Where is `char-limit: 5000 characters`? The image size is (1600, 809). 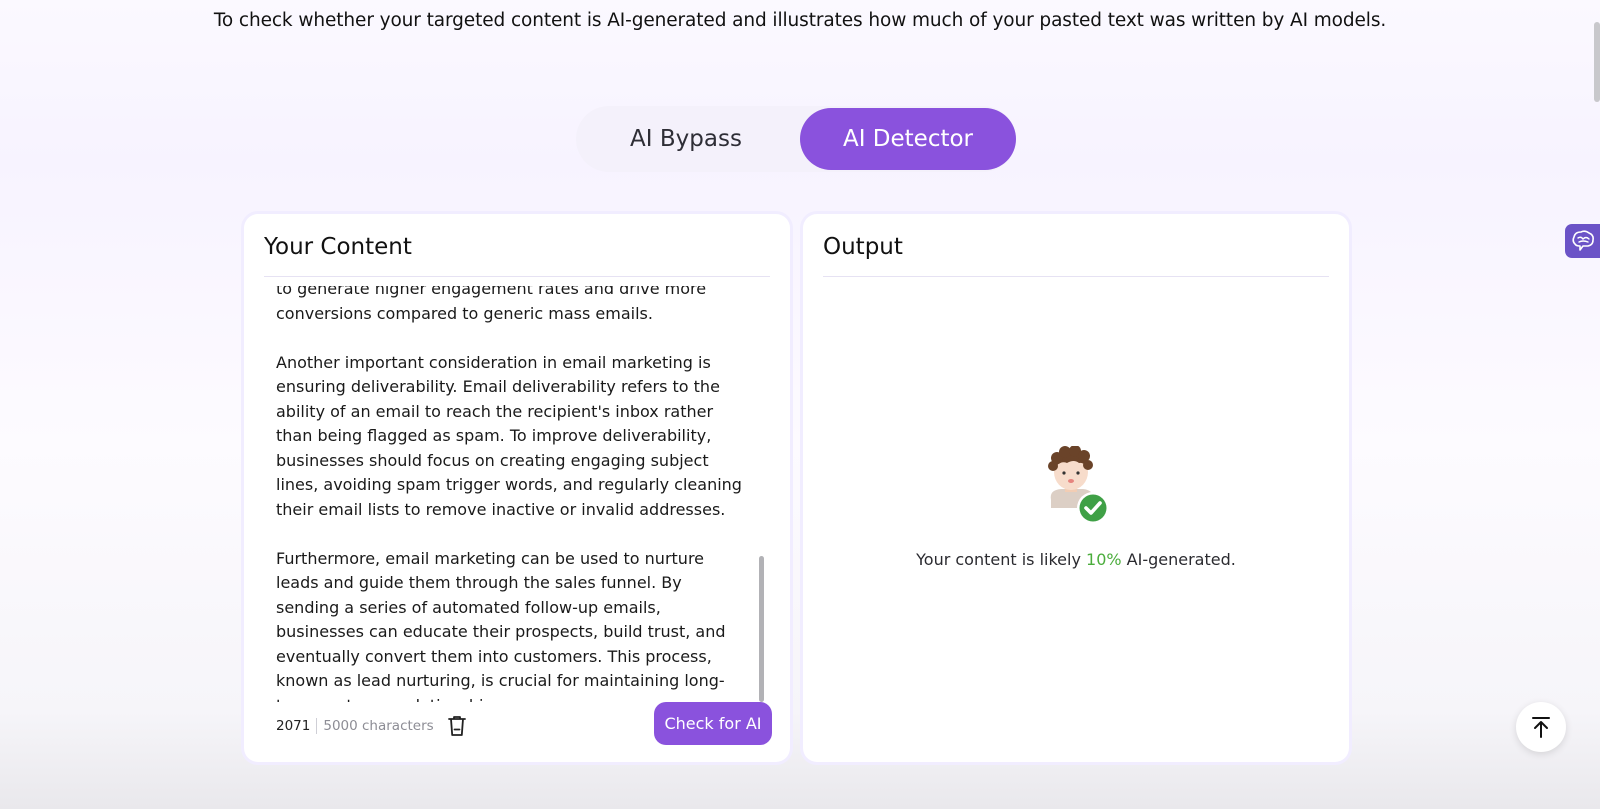 char-limit: 5000 characters is located at coordinates (378, 726).